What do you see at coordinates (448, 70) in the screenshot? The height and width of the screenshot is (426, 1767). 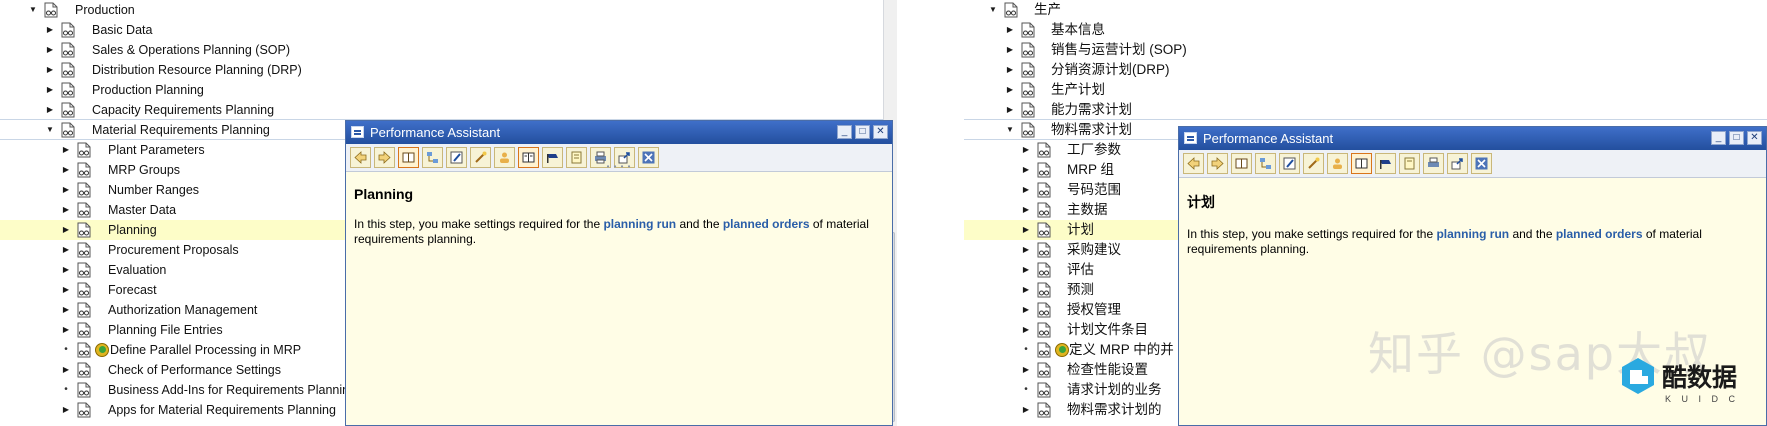 I see `tree-node: ▶ Distribution Resource Planning (DRP)` at bounding box center [448, 70].